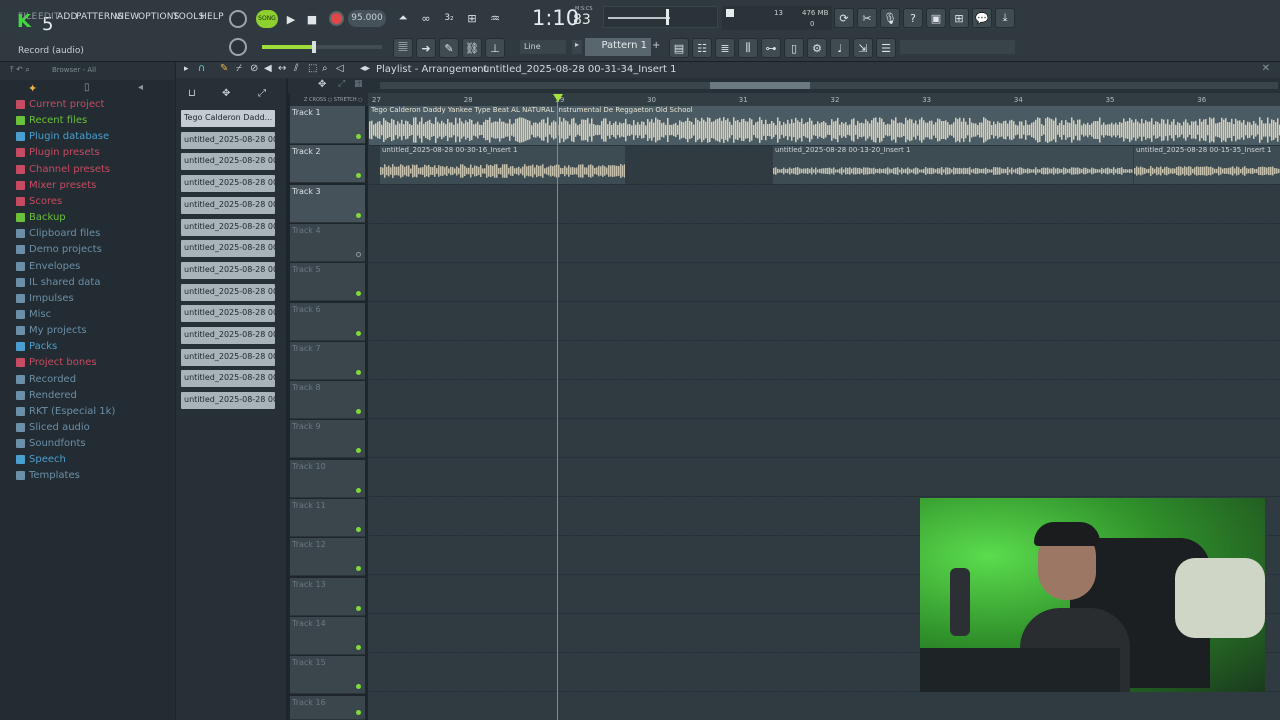 The width and height of the screenshot is (1280, 720). Describe the element at coordinates (58, 282) in the screenshot. I see `browser-item: IL shared data` at that location.